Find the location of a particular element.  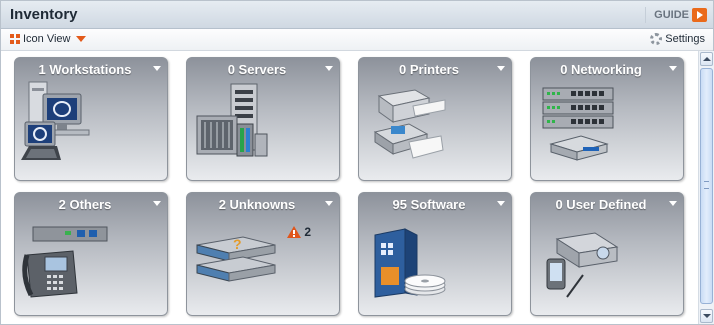

tile-label: 0 Printers is located at coordinates (429, 69).